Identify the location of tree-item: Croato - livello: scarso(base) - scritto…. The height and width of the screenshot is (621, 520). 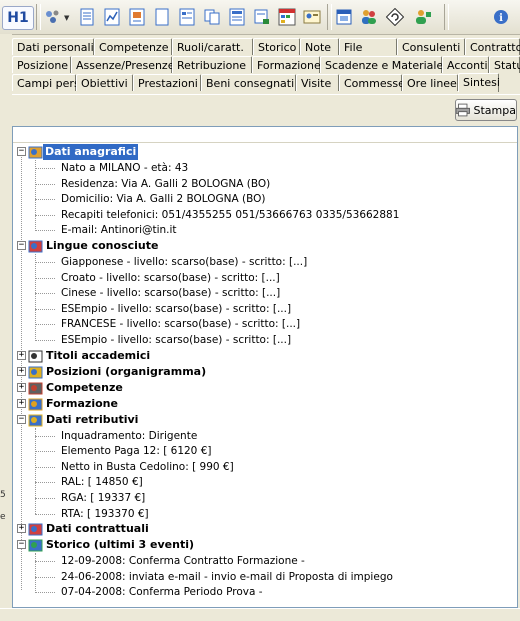
(170, 278).